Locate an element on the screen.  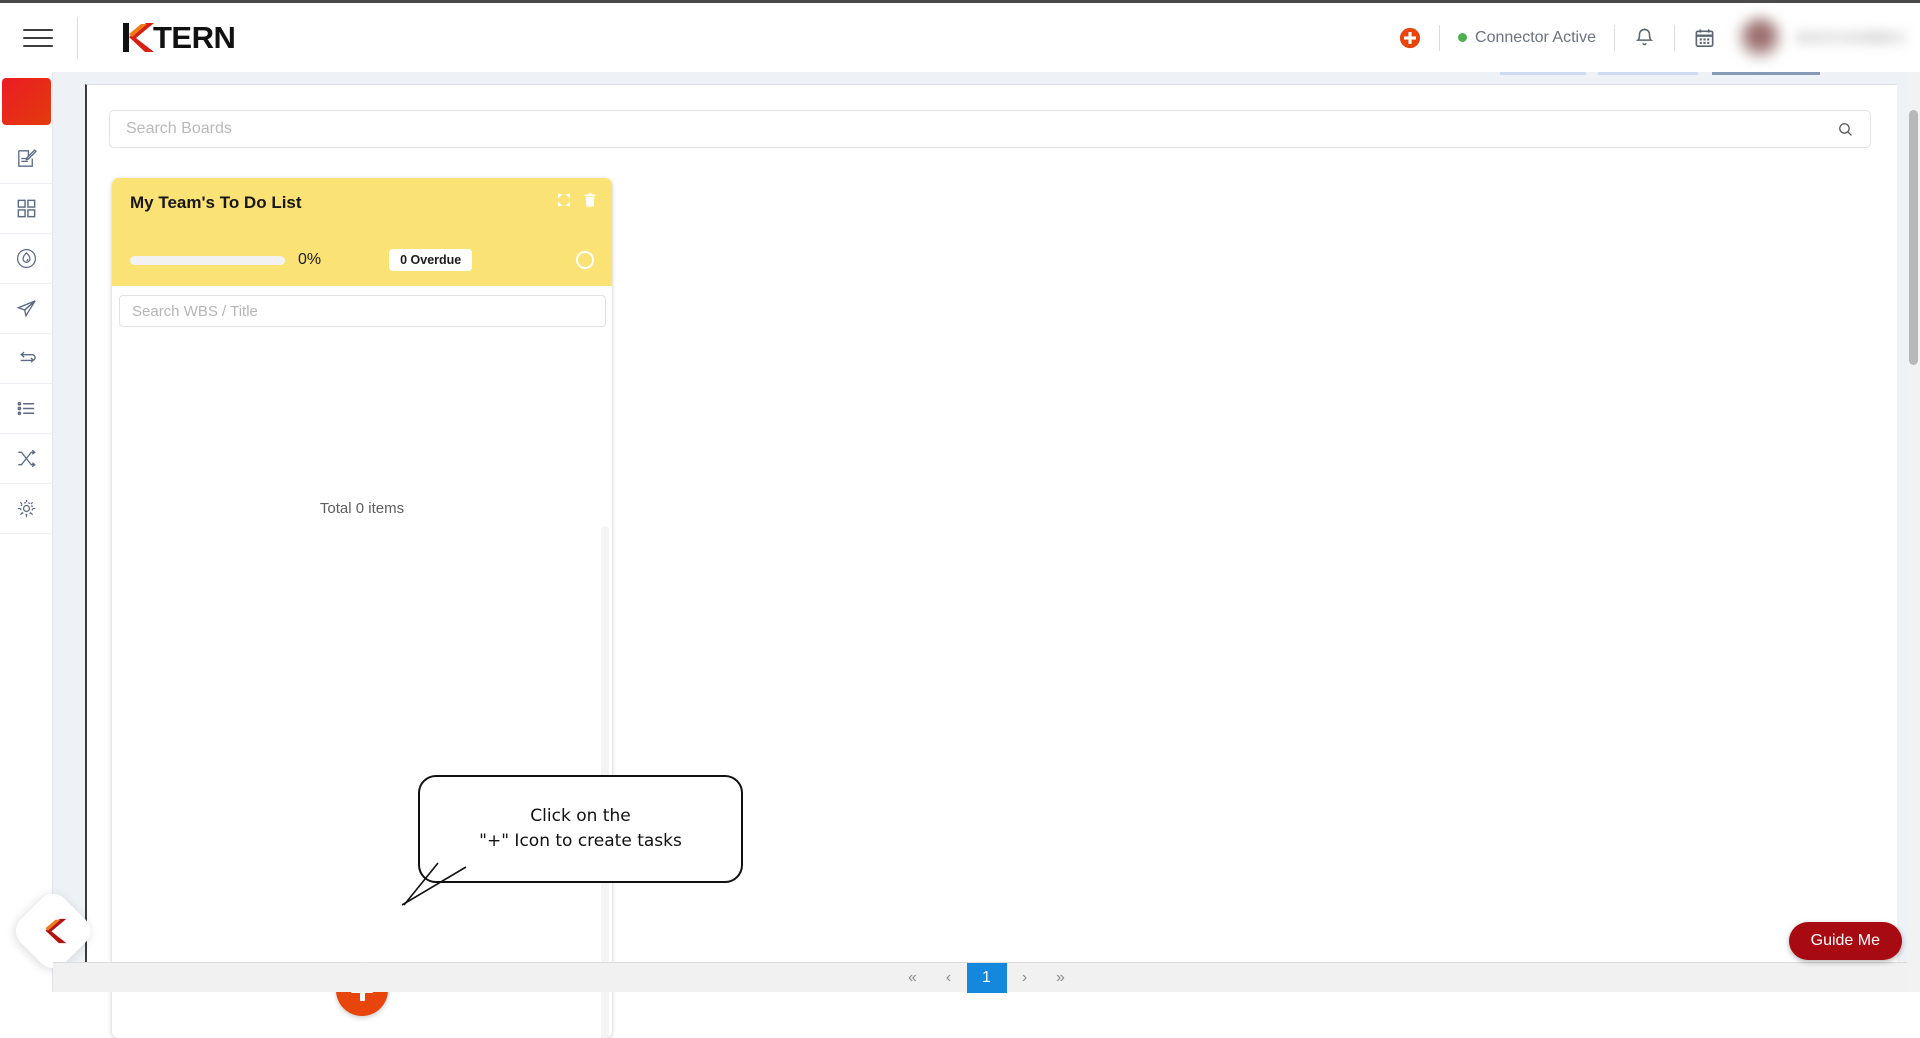
total-items-label: Total 0 items is located at coordinates (362, 508).